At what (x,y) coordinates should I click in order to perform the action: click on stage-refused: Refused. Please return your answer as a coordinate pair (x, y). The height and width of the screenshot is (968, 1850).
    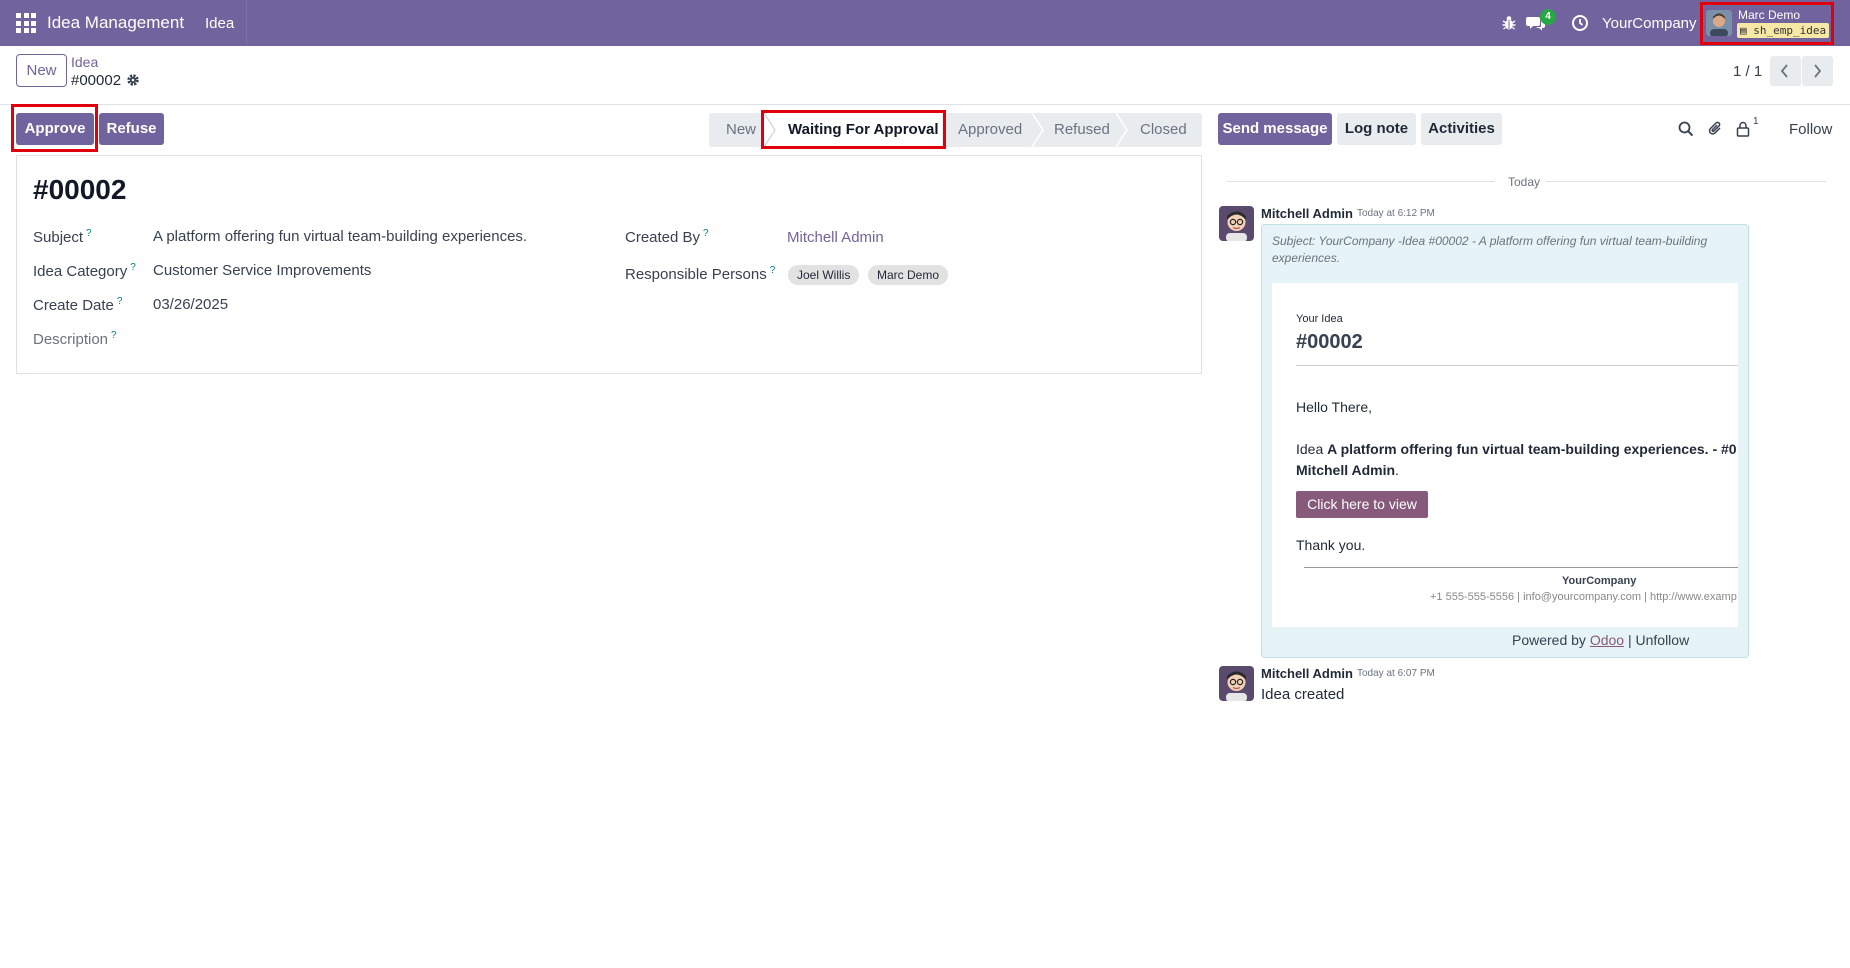
    Looking at the image, I should click on (1076, 130).